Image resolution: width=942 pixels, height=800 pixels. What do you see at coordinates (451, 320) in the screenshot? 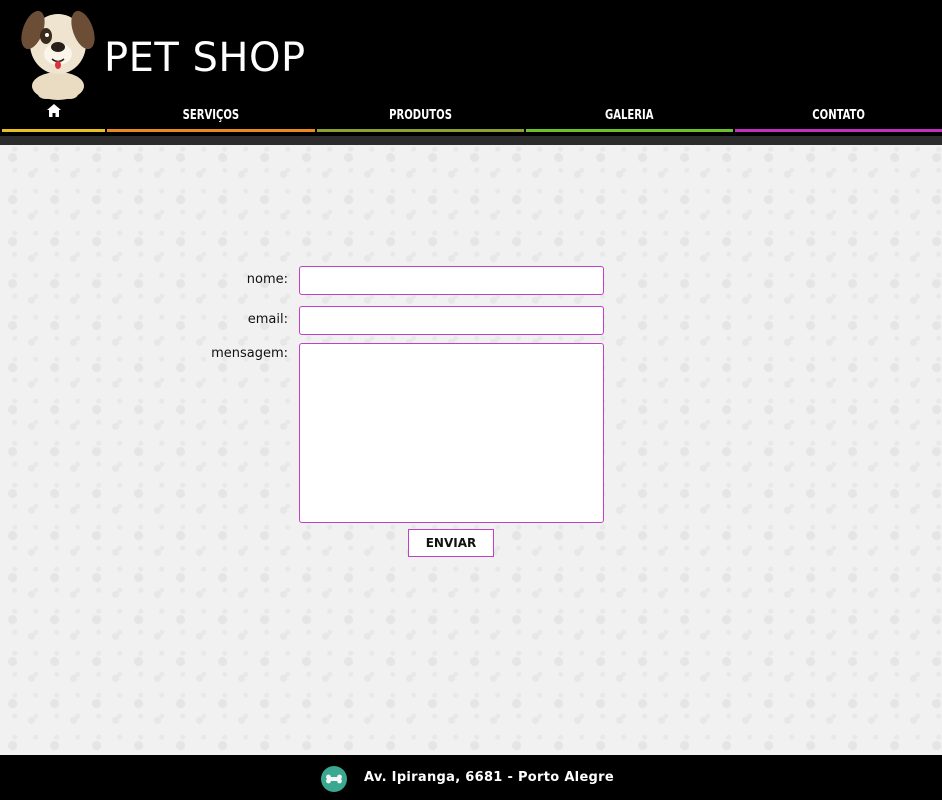
I see `email-input` at bounding box center [451, 320].